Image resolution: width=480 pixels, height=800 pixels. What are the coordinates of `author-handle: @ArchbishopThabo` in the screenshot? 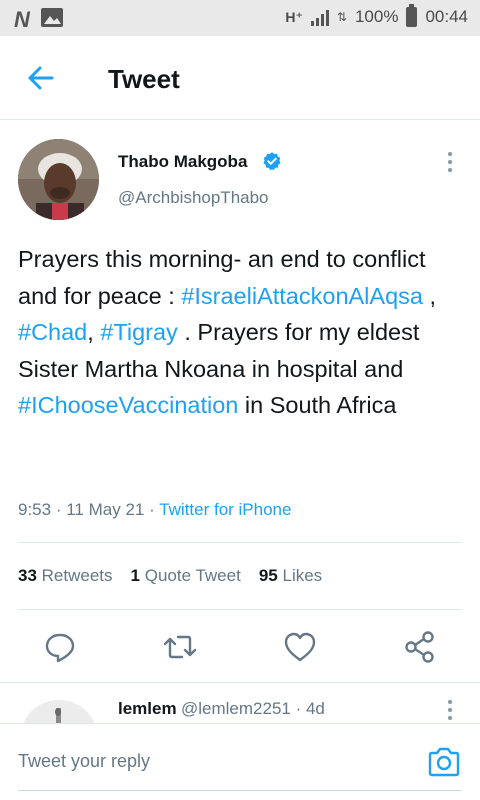 It's located at (193, 198).